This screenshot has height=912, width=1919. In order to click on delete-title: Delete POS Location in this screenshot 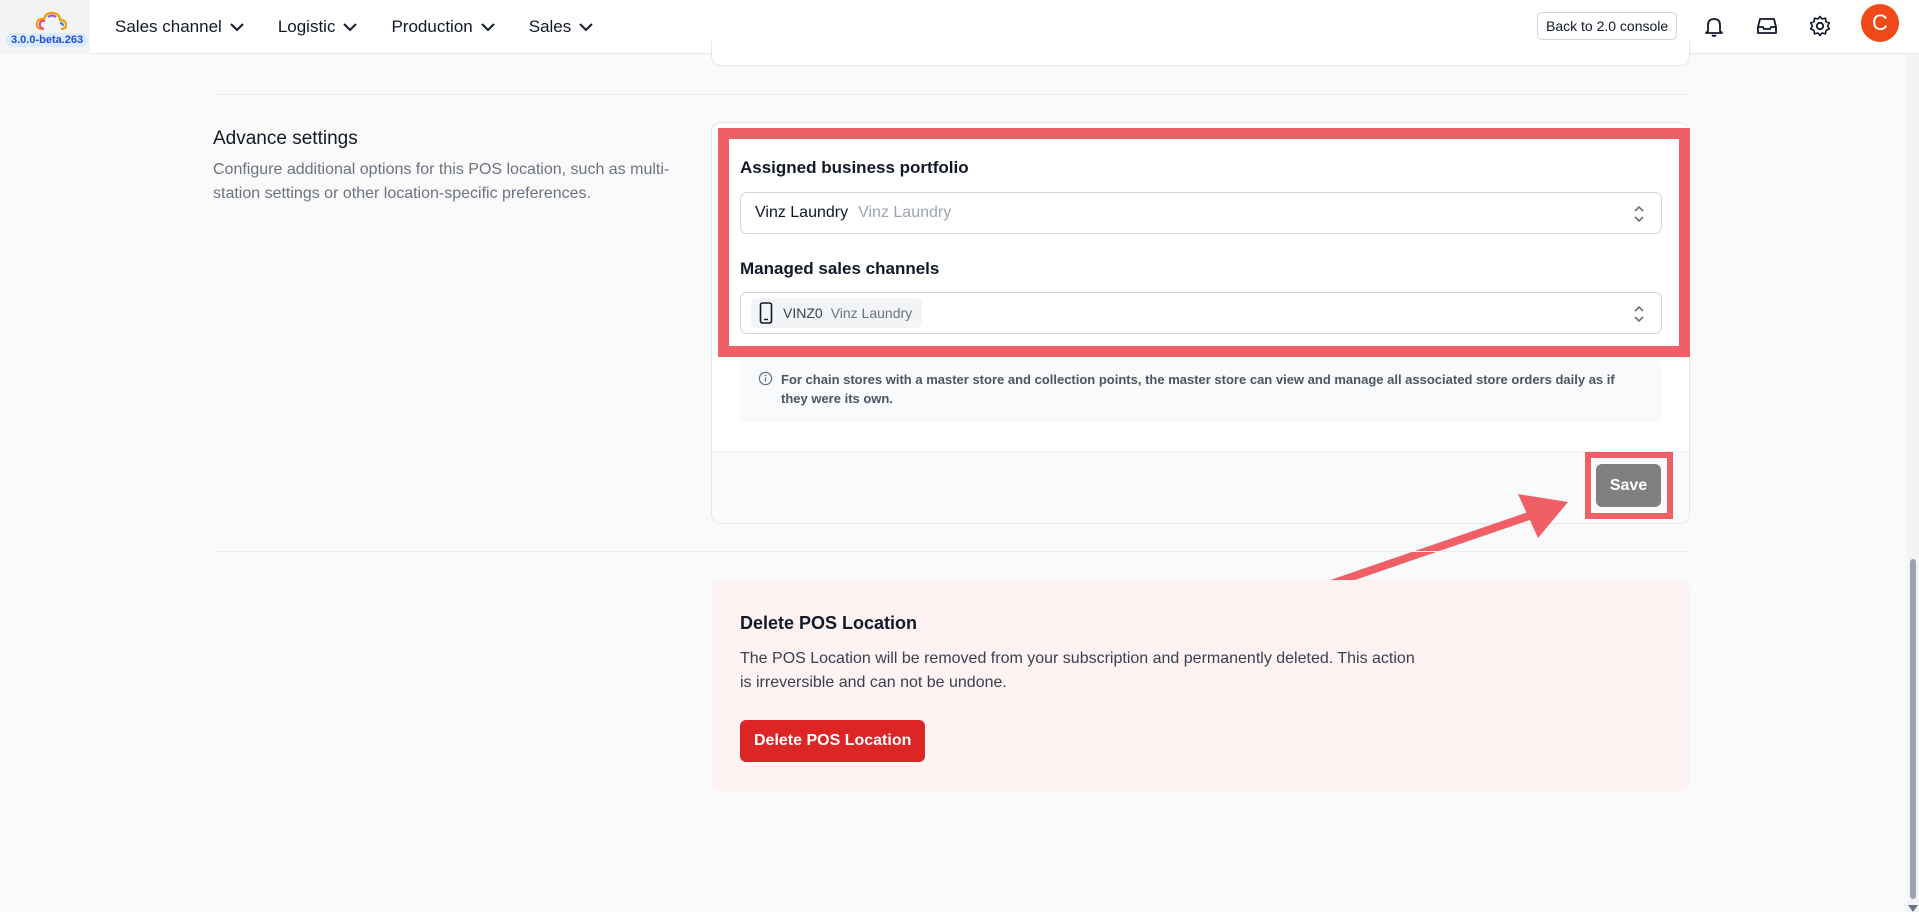, I will do `click(829, 623)`.